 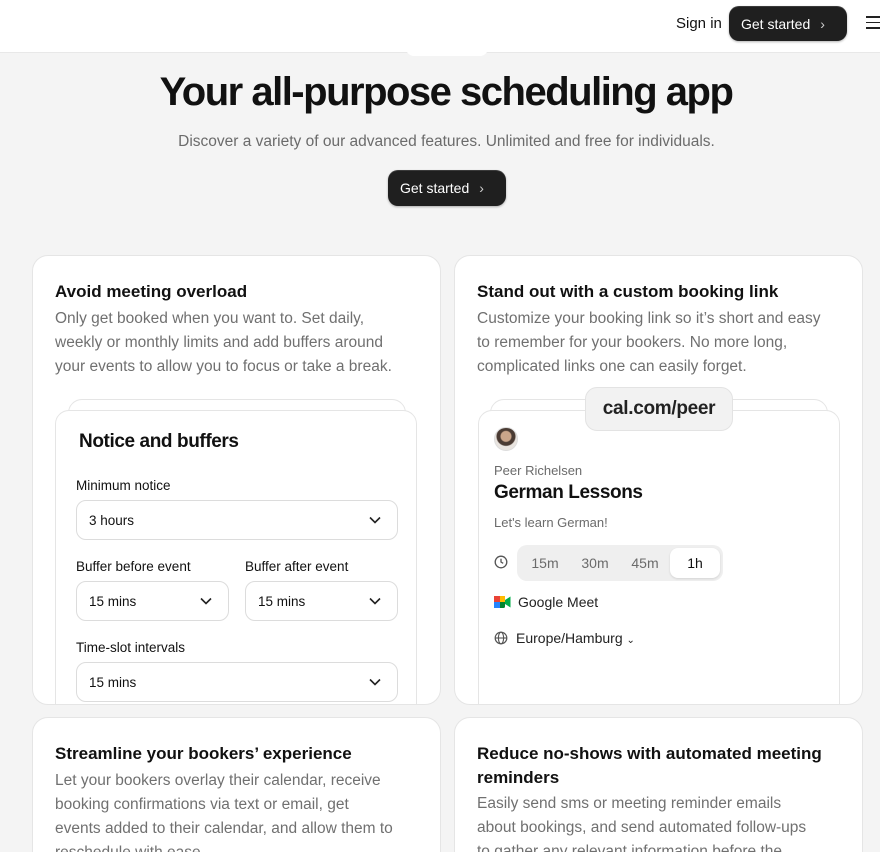 What do you see at coordinates (873, 23) in the screenshot?
I see `menu-icon` at bounding box center [873, 23].